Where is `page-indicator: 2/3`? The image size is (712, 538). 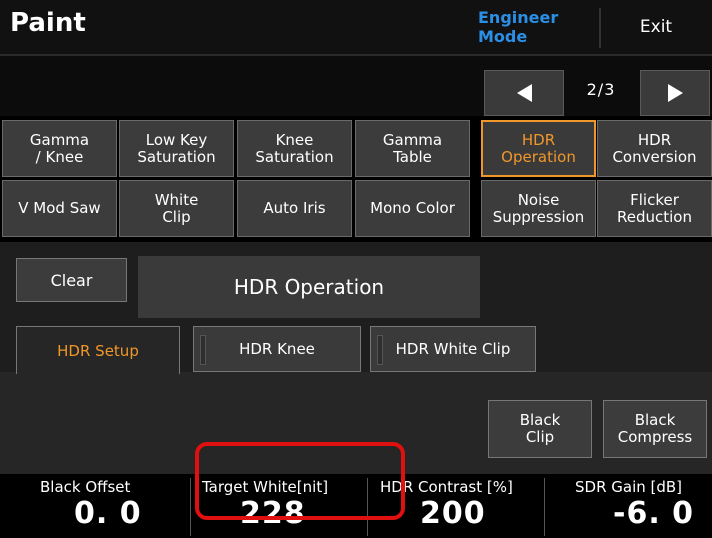
page-indicator: 2/3 is located at coordinates (601, 89).